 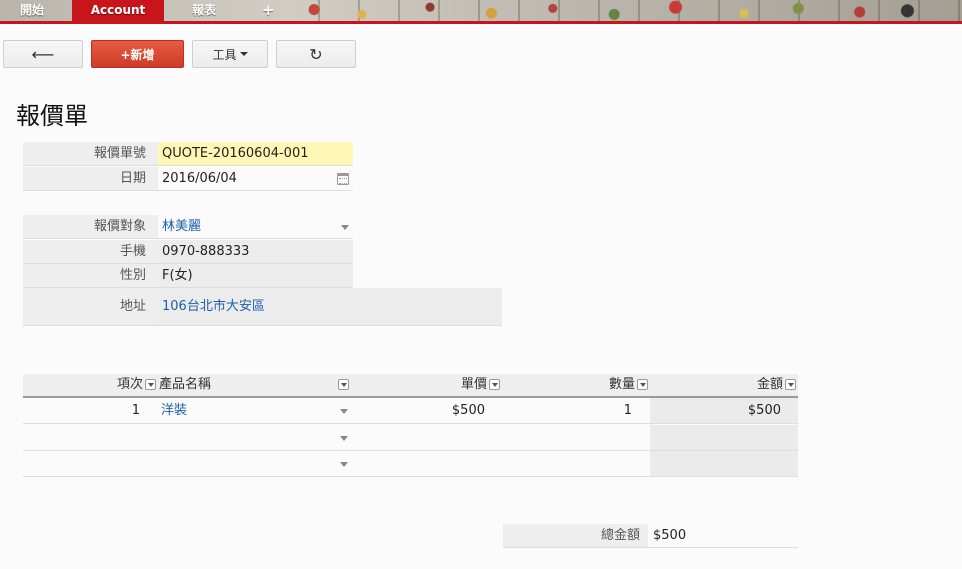 What do you see at coordinates (670, 535) in the screenshot?
I see `total-value: $500` at bounding box center [670, 535].